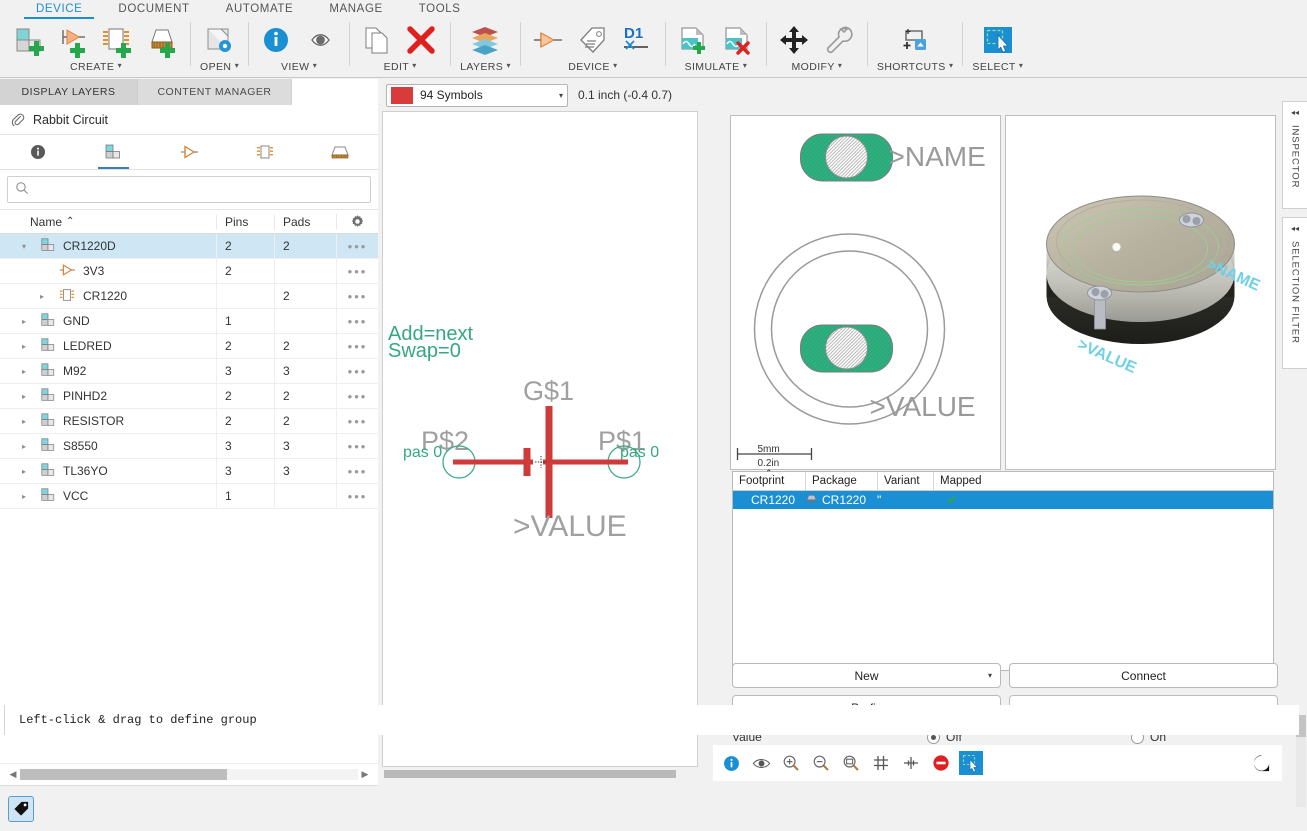  What do you see at coordinates (219, 68) in the screenshot?
I see `ribbon-group-label-open: OPEN ▾` at bounding box center [219, 68].